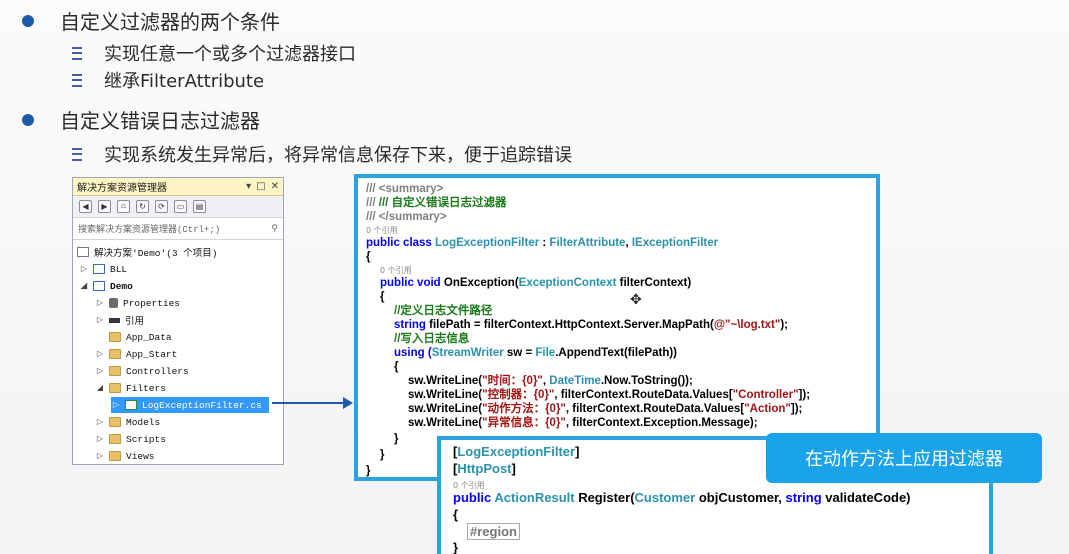  I want to click on tree-item-logexceptionfilter: ▷ LogExceptionFilter.cs, so click(190, 405).